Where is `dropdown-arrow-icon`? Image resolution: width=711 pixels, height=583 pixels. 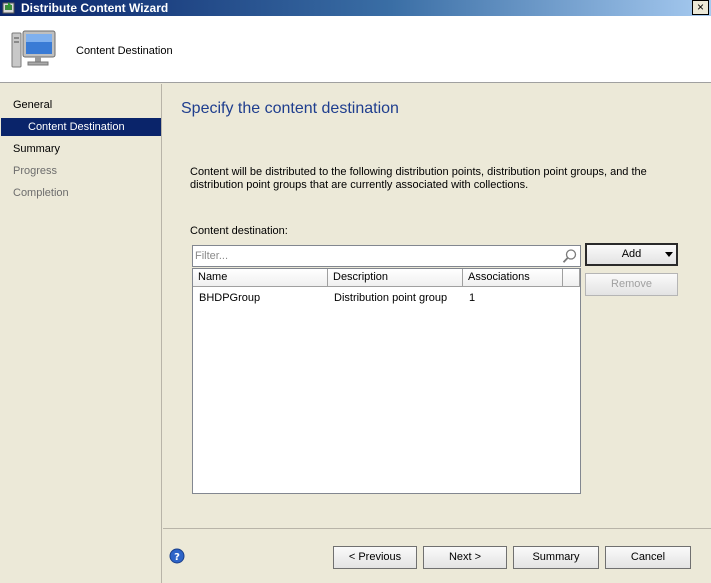
dropdown-arrow-icon is located at coordinates (669, 254).